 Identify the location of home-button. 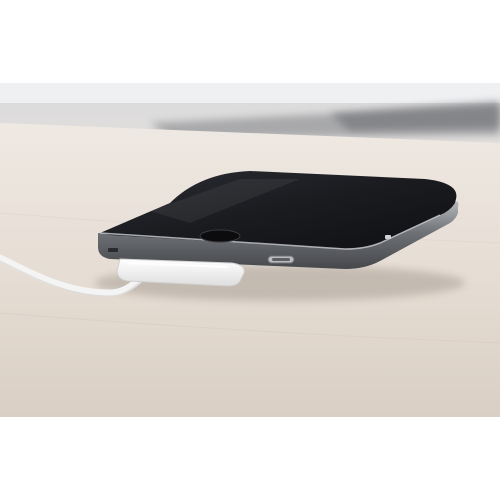
(220, 236).